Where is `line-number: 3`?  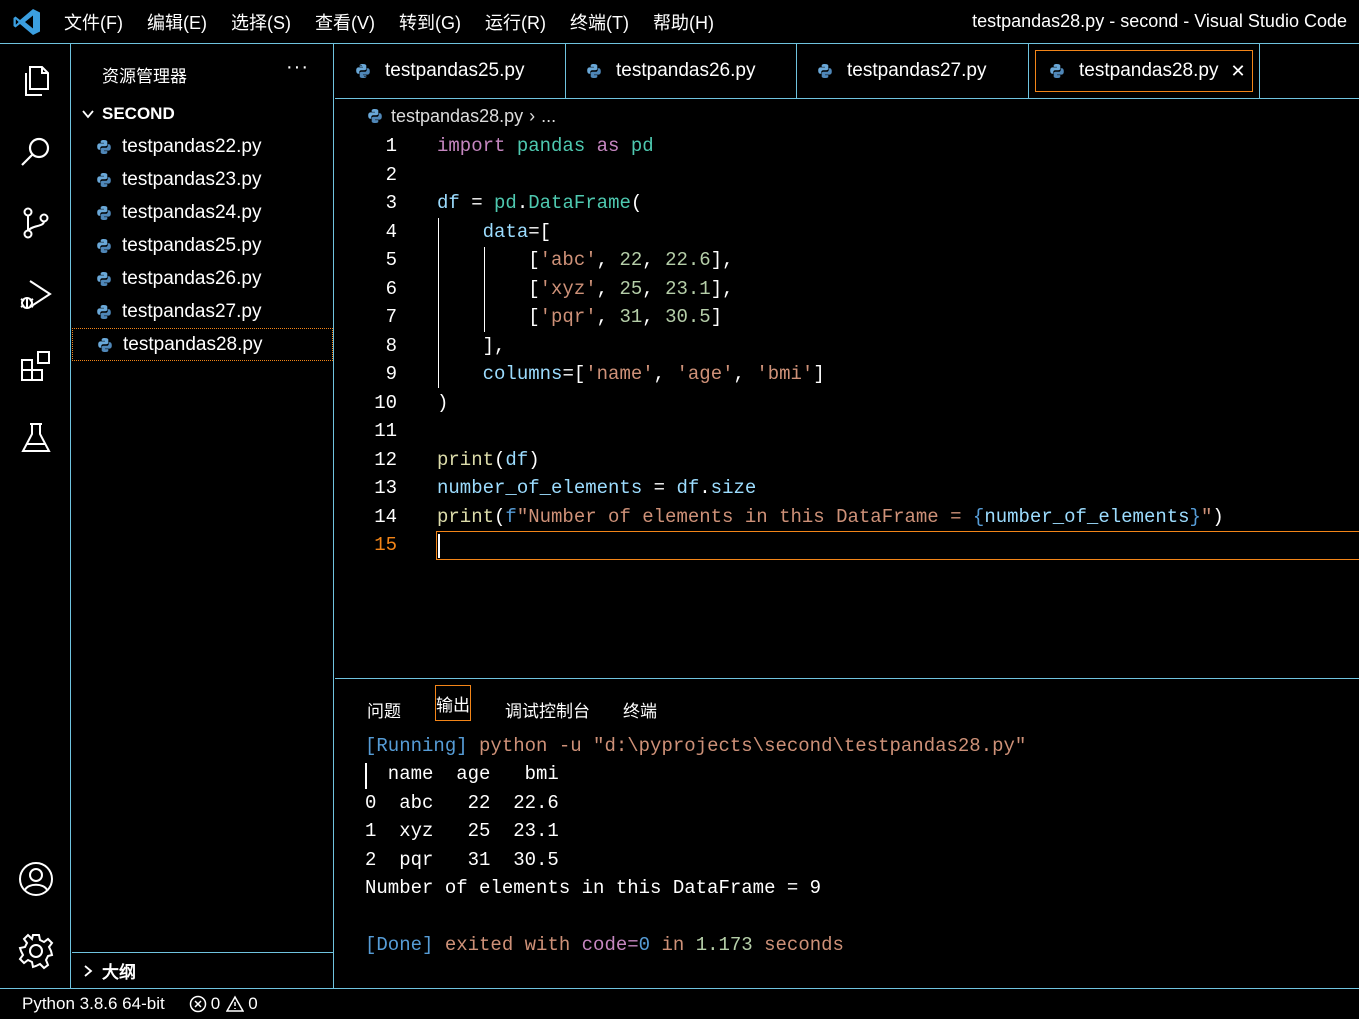
line-number: 3 is located at coordinates (391, 203).